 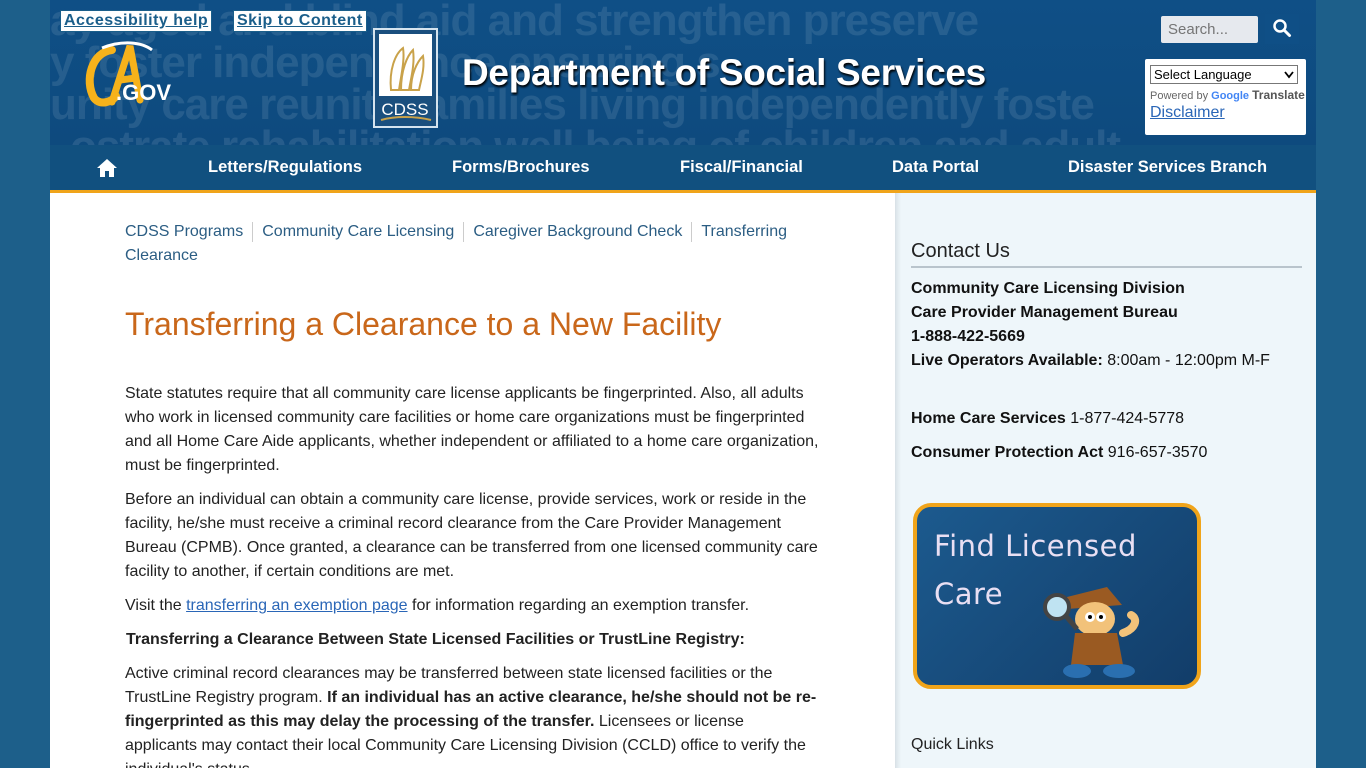 What do you see at coordinates (285, 167) in the screenshot?
I see `nav-letters-regulations: Letters/Regulations` at bounding box center [285, 167].